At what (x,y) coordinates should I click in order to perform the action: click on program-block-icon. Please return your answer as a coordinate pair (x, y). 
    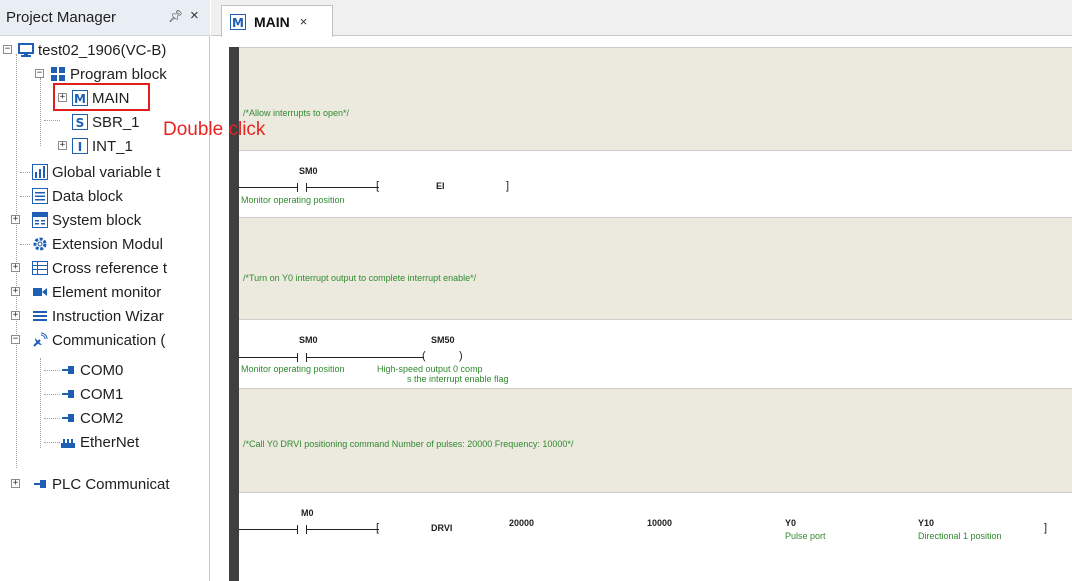
    Looking at the image, I should click on (58, 74).